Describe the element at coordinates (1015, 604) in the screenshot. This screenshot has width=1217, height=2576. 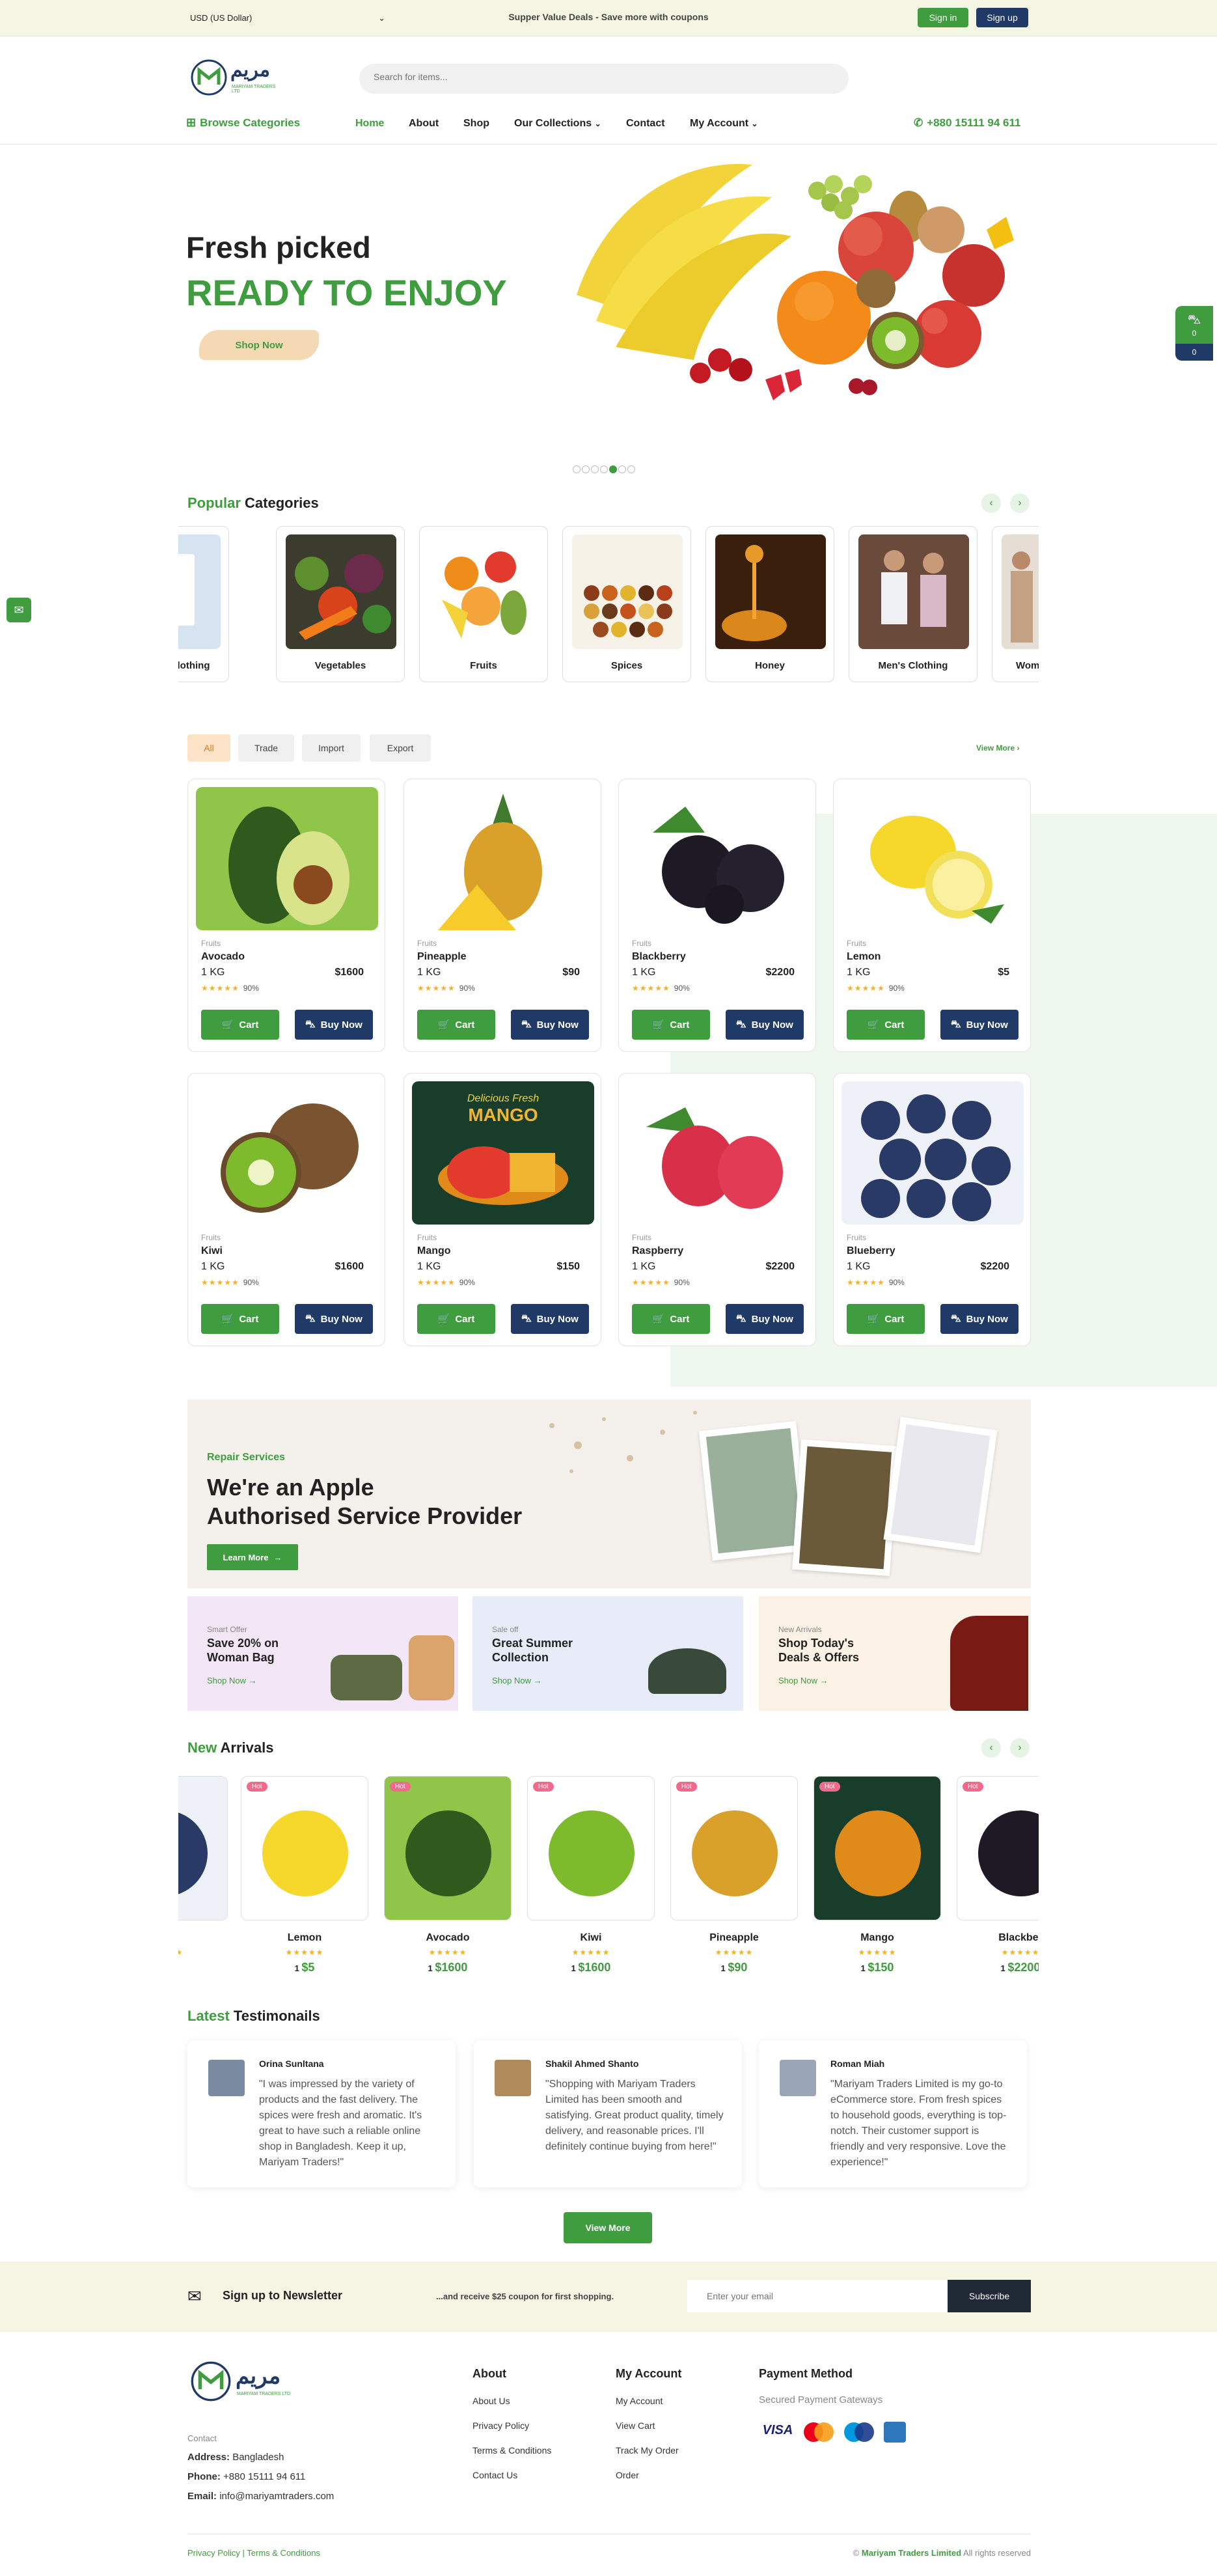
I see `category-card: Wom` at that location.